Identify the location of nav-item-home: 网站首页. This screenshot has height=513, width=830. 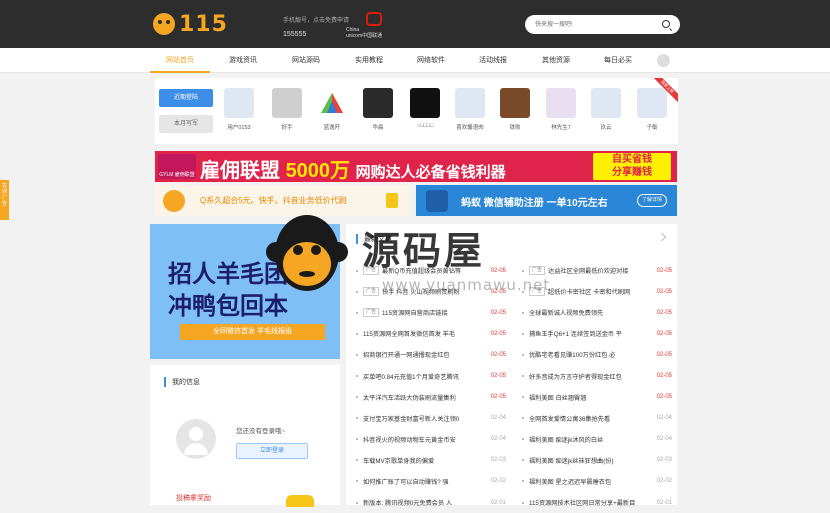
(180, 60).